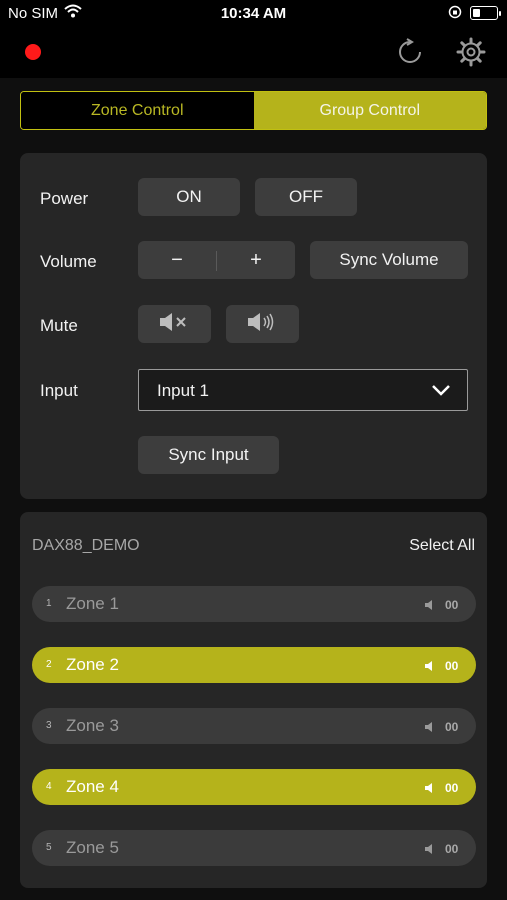  What do you see at coordinates (369, 110) in the screenshot?
I see `tab-group-control: Group Control` at bounding box center [369, 110].